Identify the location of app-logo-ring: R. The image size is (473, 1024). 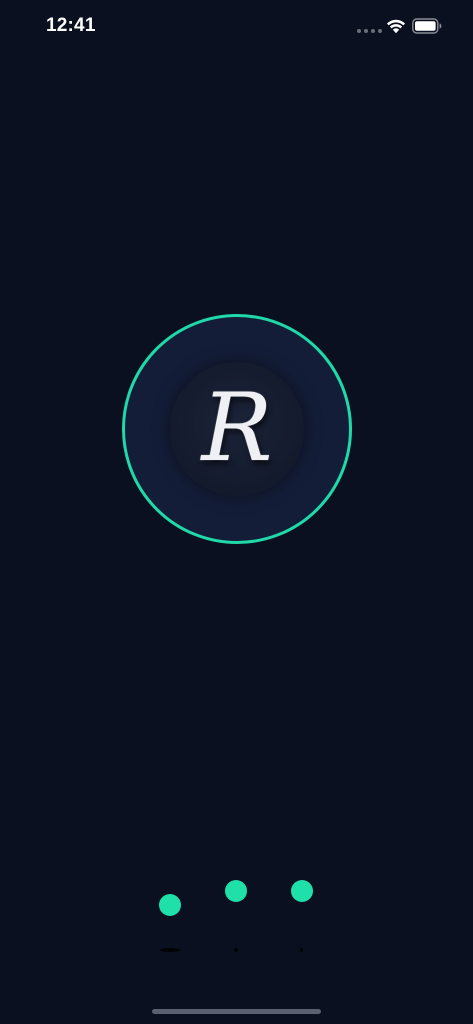
(237, 429).